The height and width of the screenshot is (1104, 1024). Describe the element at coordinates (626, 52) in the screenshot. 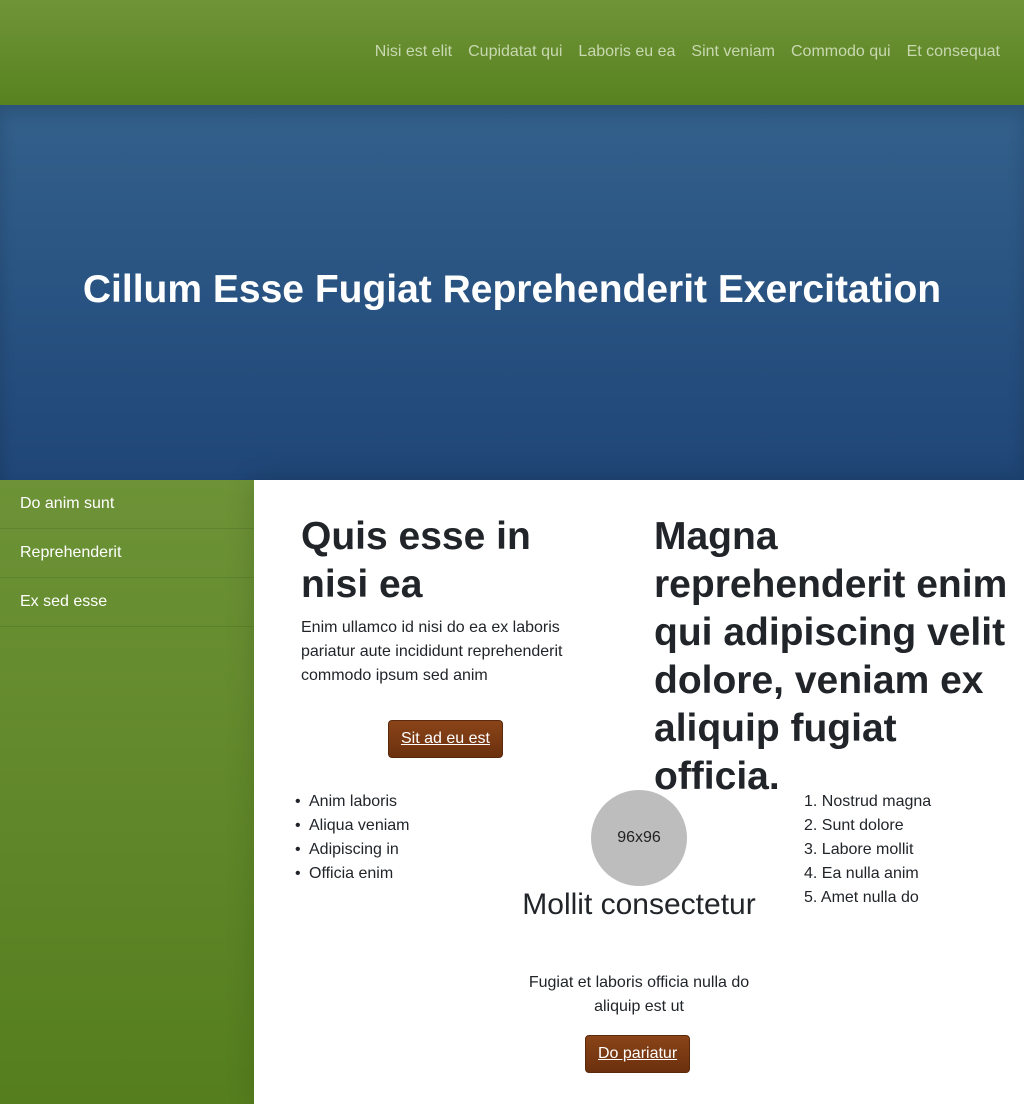

I see `nav-link-laboris-eu-ea: Laboris eu ea` at that location.